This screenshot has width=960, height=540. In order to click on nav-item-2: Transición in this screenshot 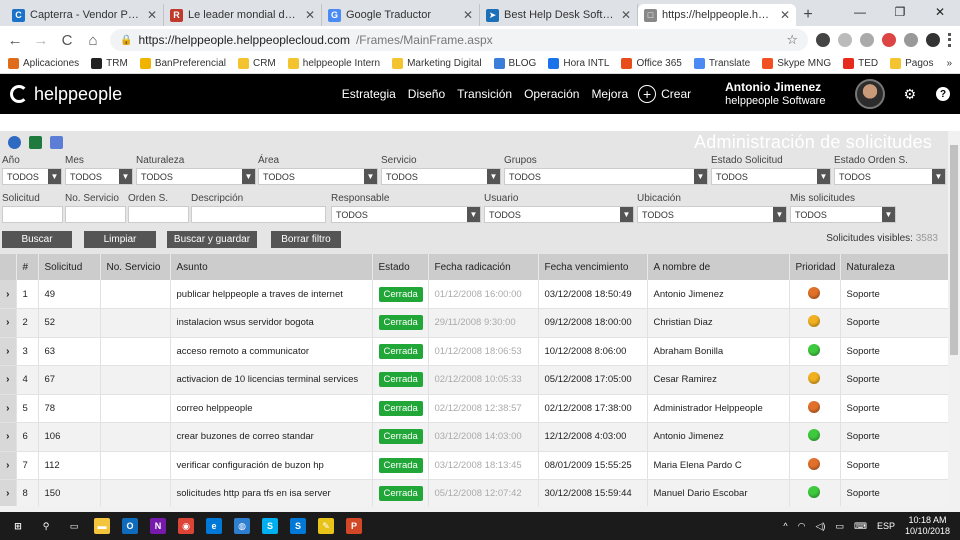, I will do `click(484, 94)`.